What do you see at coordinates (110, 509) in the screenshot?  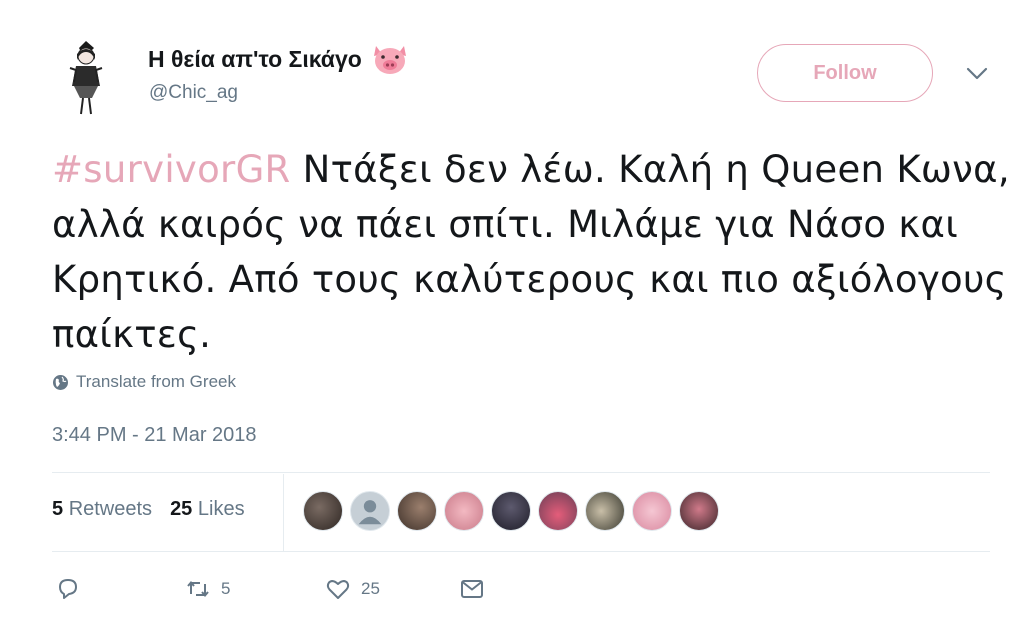 I see `retweets-label: Retweets` at bounding box center [110, 509].